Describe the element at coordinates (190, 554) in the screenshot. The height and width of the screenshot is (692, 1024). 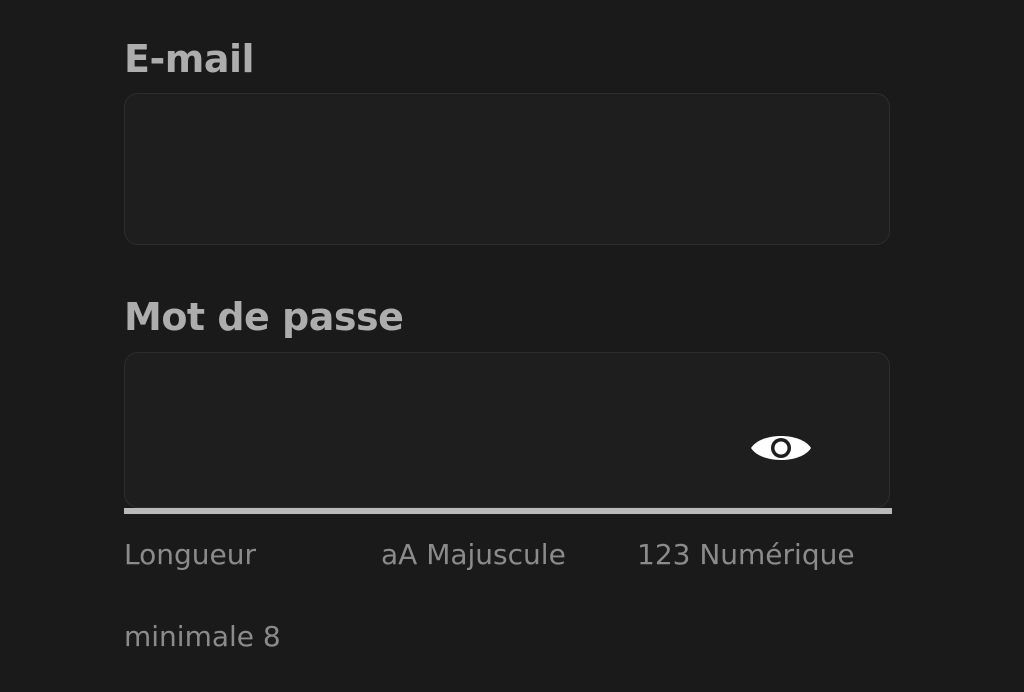
I see `requirement-length-line1: Longueur` at that location.